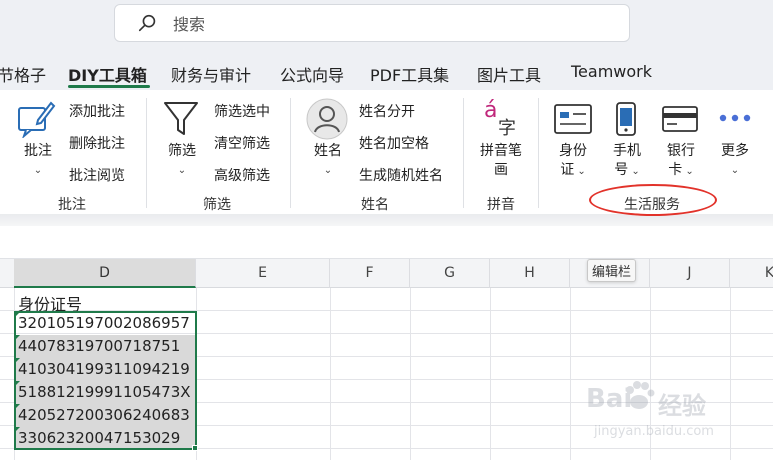 This screenshot has width=773, height=460. Describe the element at coordinates (105, 438) in the screenshot. I see `table-row: 33062320047153029` at that location.